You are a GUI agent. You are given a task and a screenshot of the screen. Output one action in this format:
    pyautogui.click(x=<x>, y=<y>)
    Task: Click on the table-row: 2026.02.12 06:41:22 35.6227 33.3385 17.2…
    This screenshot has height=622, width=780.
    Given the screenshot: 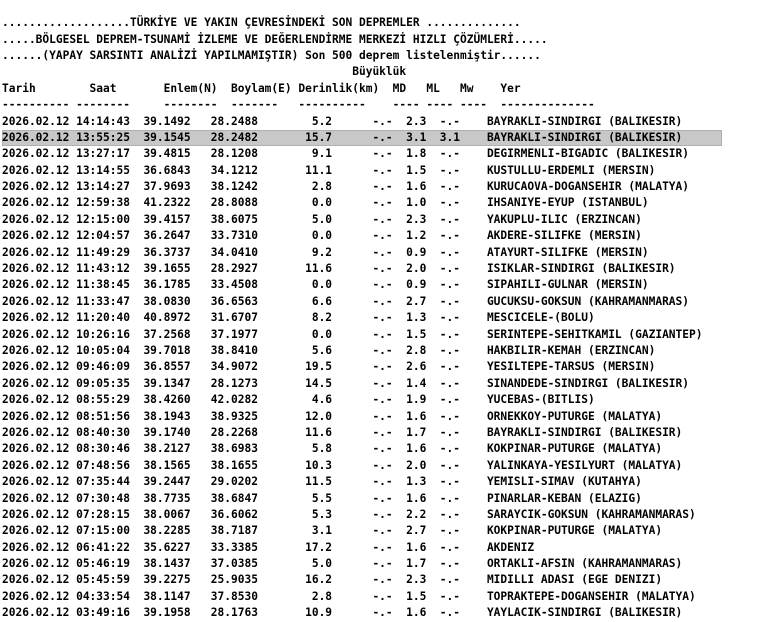 What is the action you would take?
    pyautogui.click(x=390, y=548)
    